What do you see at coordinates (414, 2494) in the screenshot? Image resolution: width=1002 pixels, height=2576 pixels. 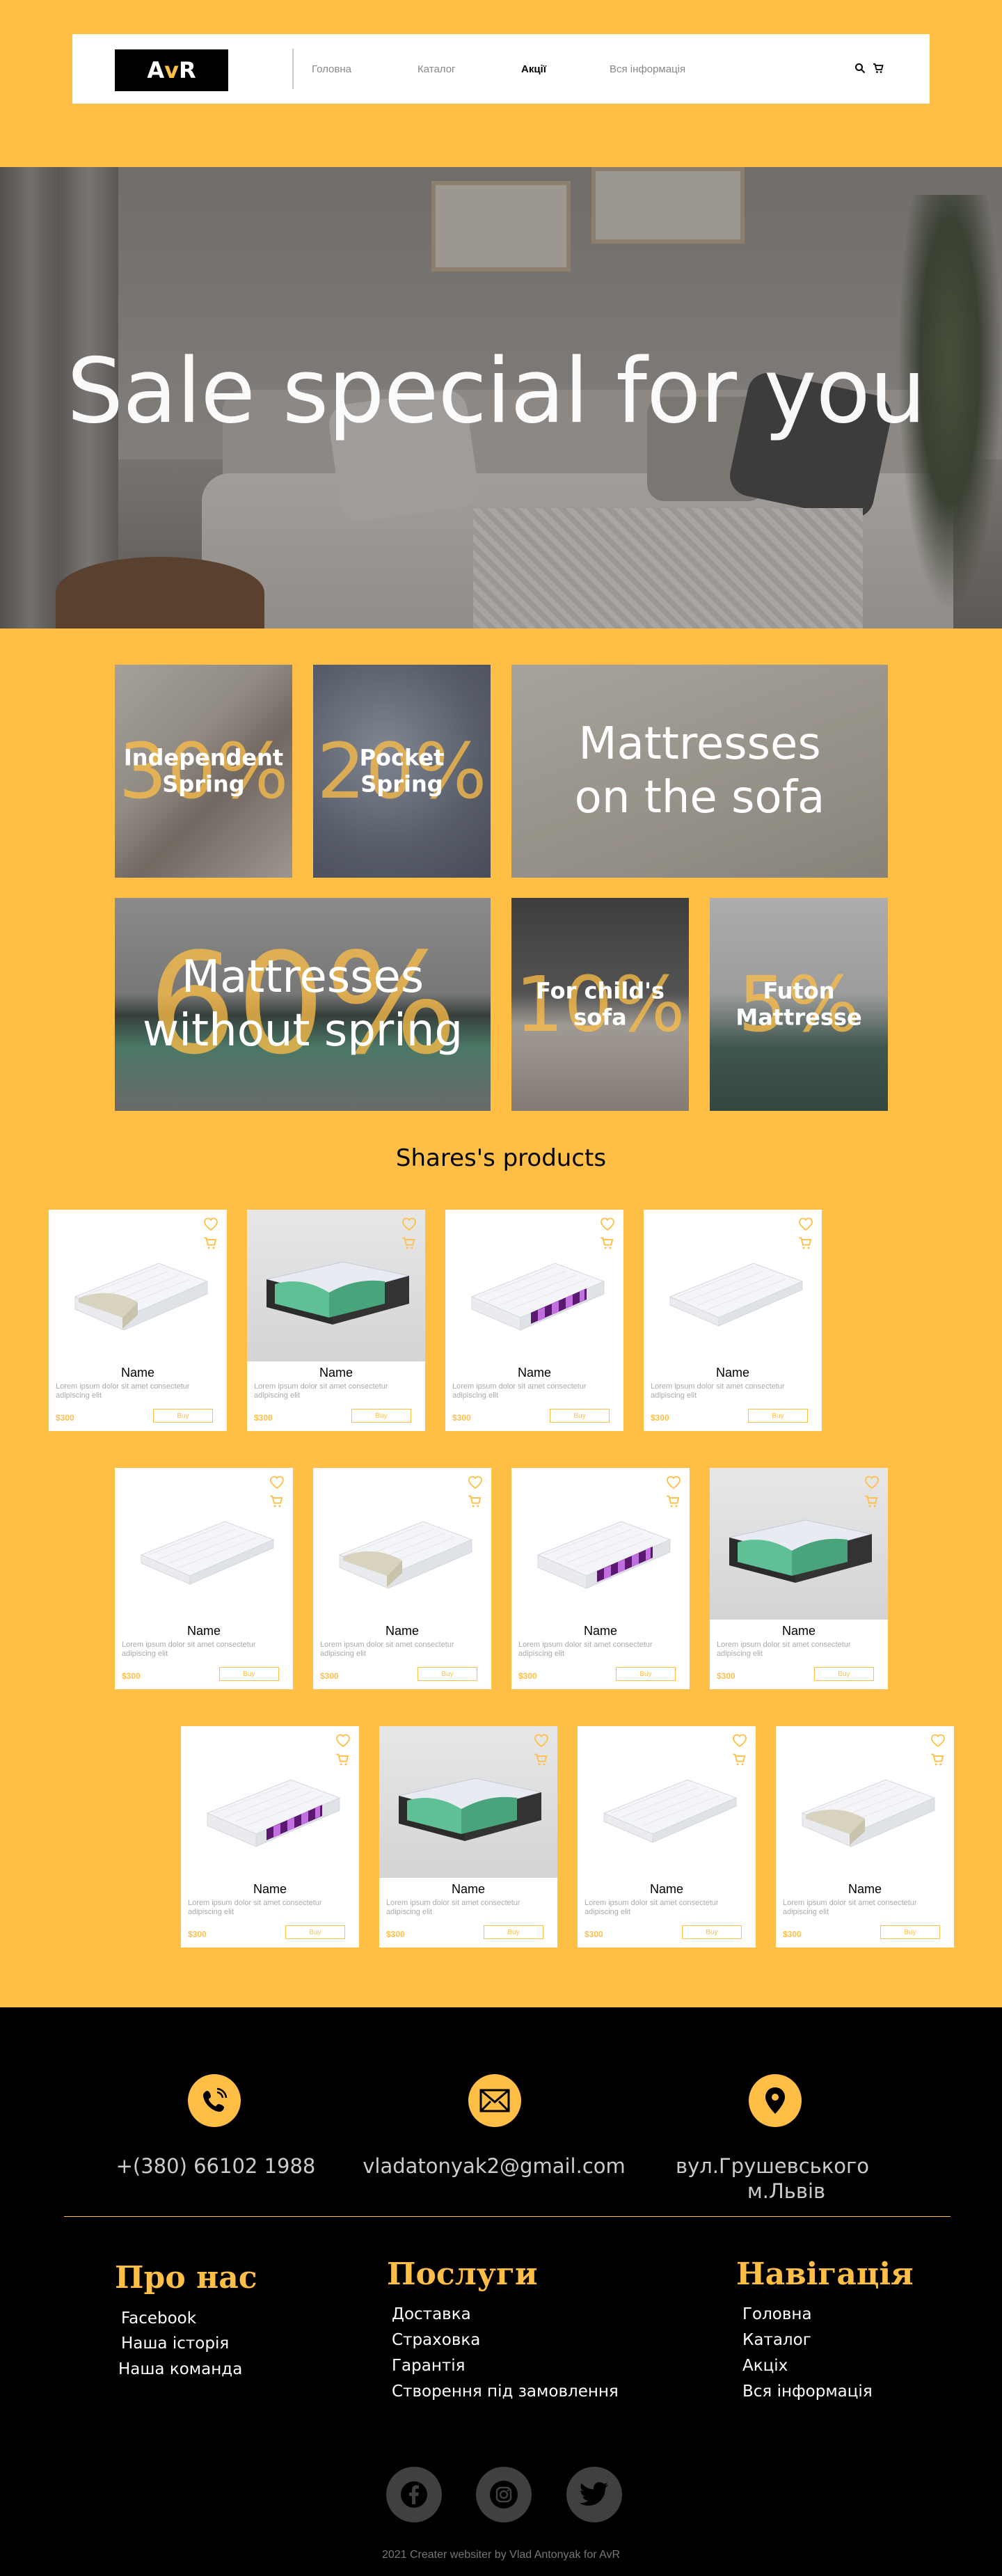 I see `facebook-icon` at bounding box center [414, 2494].